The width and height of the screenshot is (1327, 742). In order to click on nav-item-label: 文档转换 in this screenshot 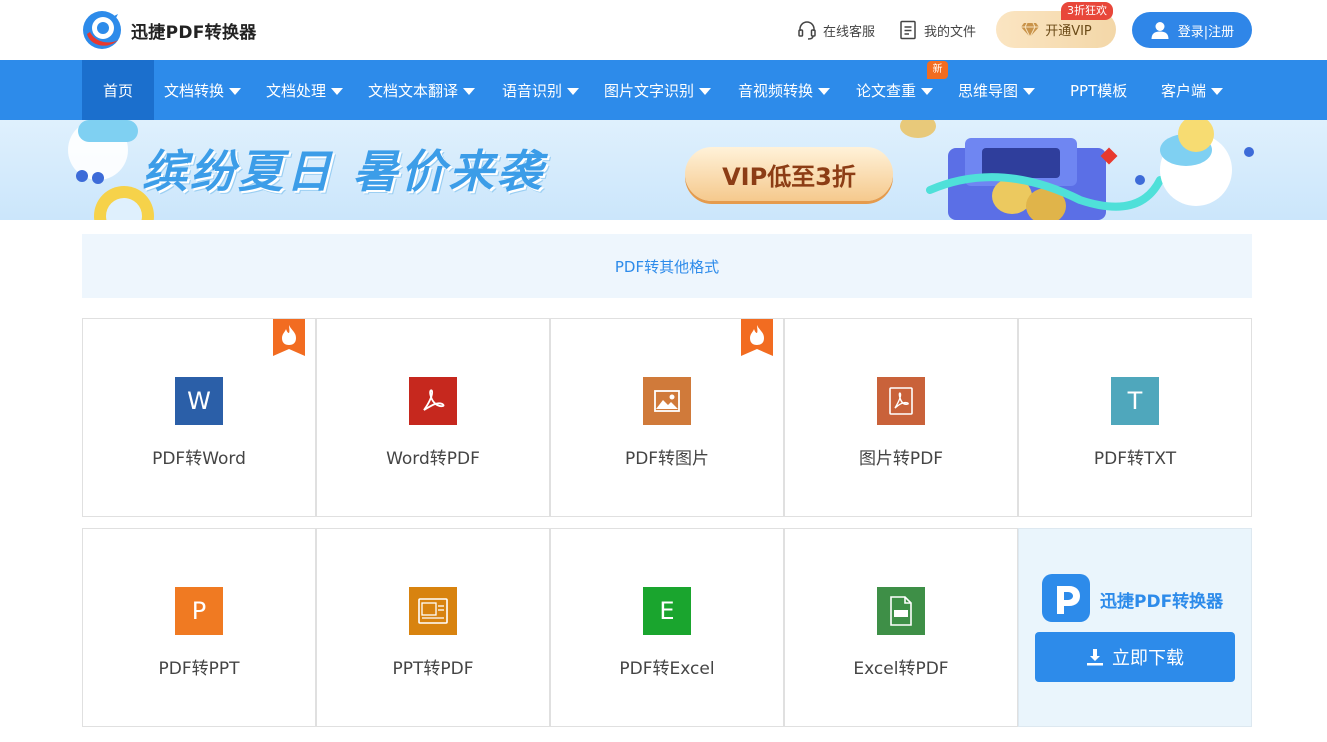, I will do `click(194, 90)`.